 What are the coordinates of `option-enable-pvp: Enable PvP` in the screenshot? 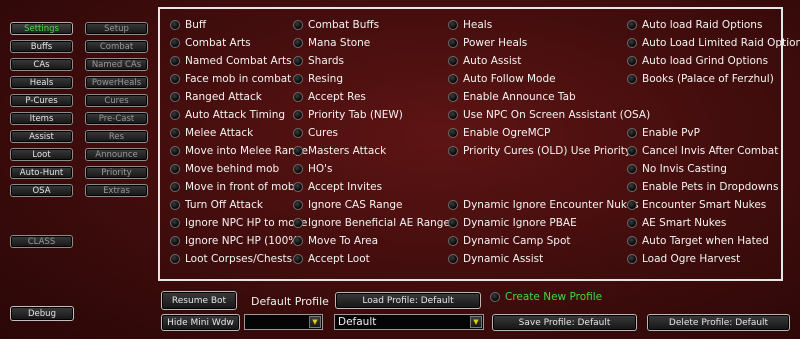 It's located at (663, 133).